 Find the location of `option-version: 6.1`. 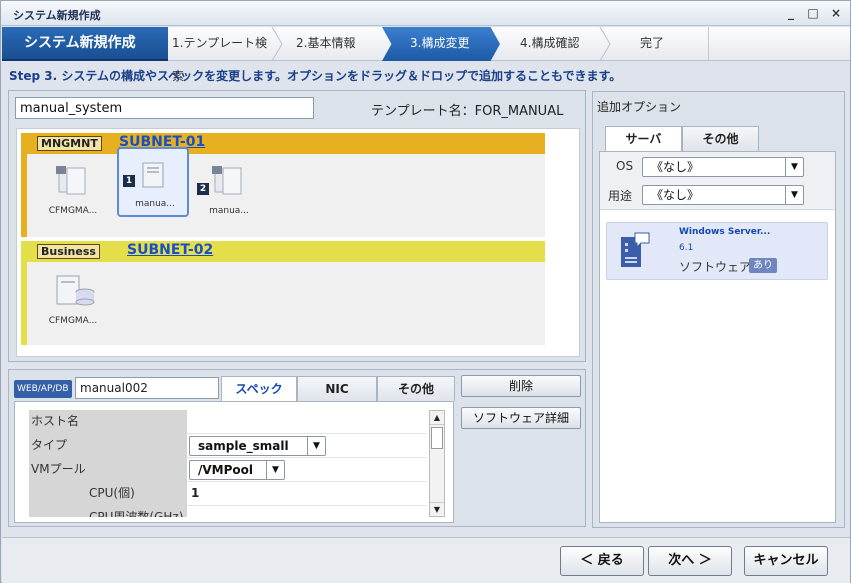

option-version: 6.1 is located at coordinates (686, 248).